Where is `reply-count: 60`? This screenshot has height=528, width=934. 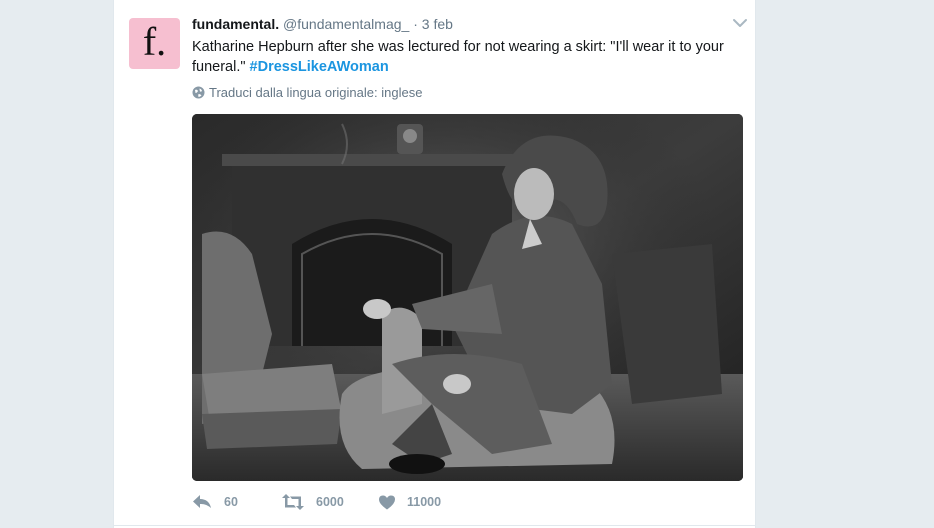
reply-count: 60 is located at coordinates (231, 502).